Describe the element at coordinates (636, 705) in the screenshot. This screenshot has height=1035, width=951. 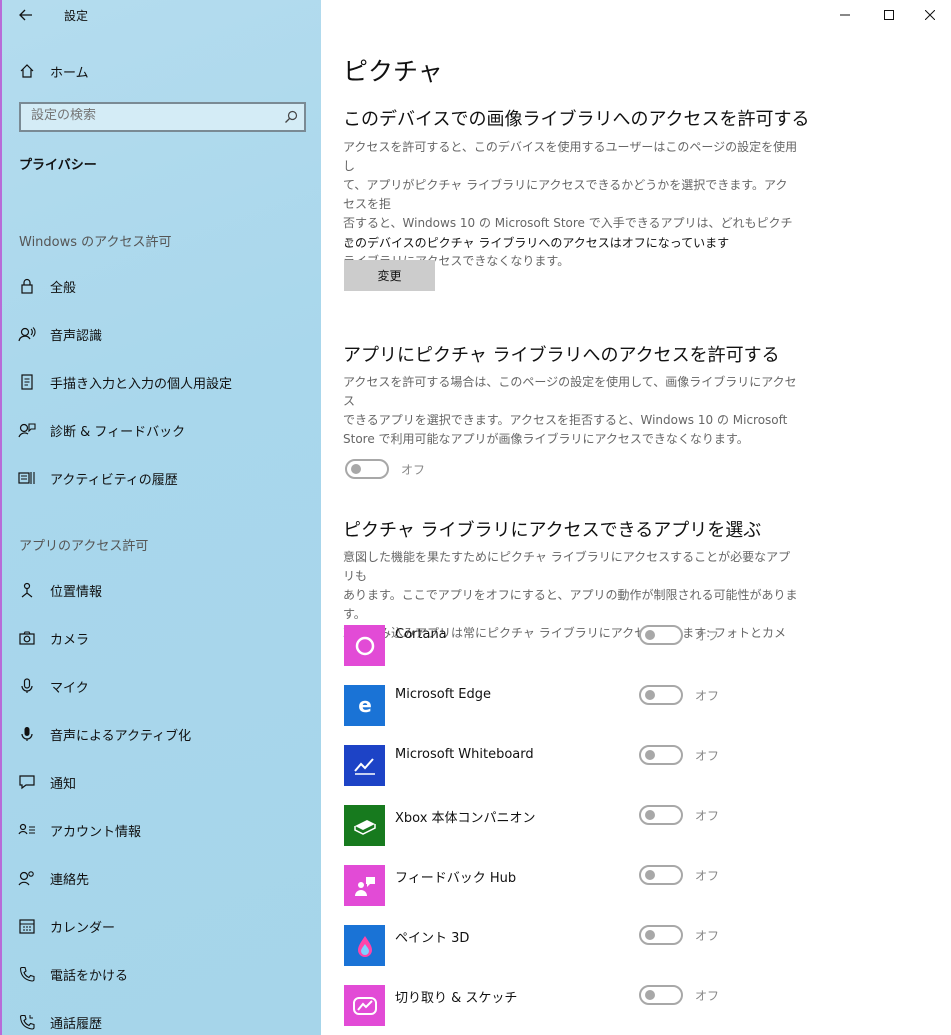
I see `app-row-edge: e Microsoft Edge オフ` at that location.